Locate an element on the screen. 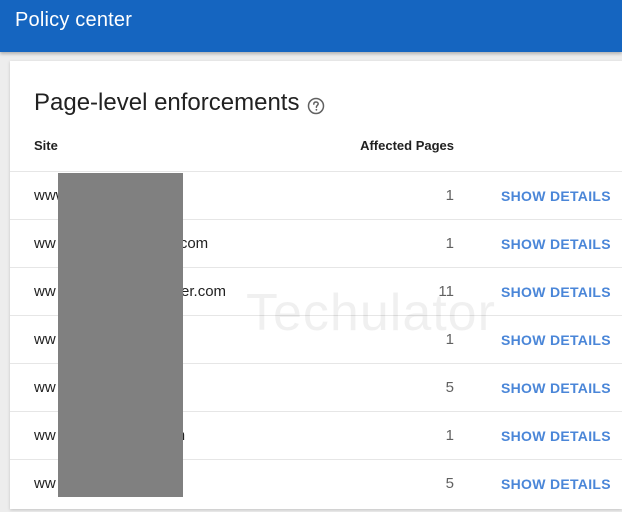 The image size is (622, 512). affected-pages-count: 11 is located at coordinates (446, 291).